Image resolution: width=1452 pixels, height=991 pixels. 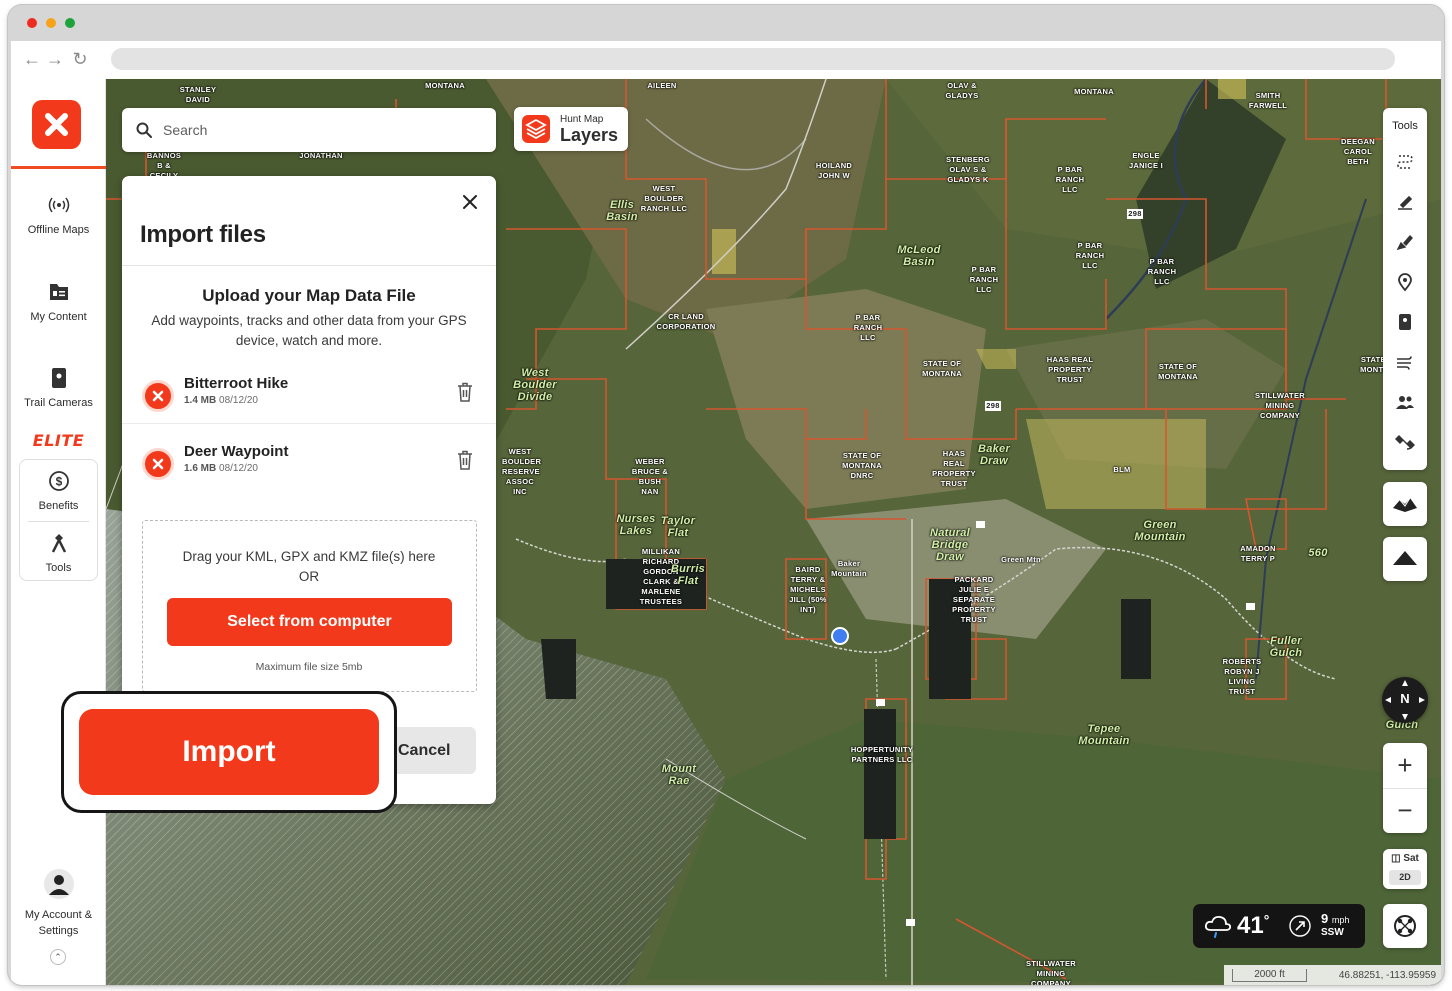 I want to click on wind-unit: mph, so click(x=1340, y=920).